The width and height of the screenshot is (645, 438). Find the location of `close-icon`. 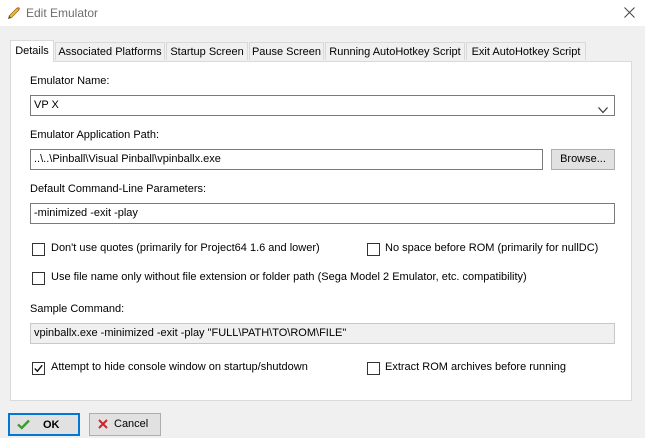

close-icon is located at coordinates (629, 12).